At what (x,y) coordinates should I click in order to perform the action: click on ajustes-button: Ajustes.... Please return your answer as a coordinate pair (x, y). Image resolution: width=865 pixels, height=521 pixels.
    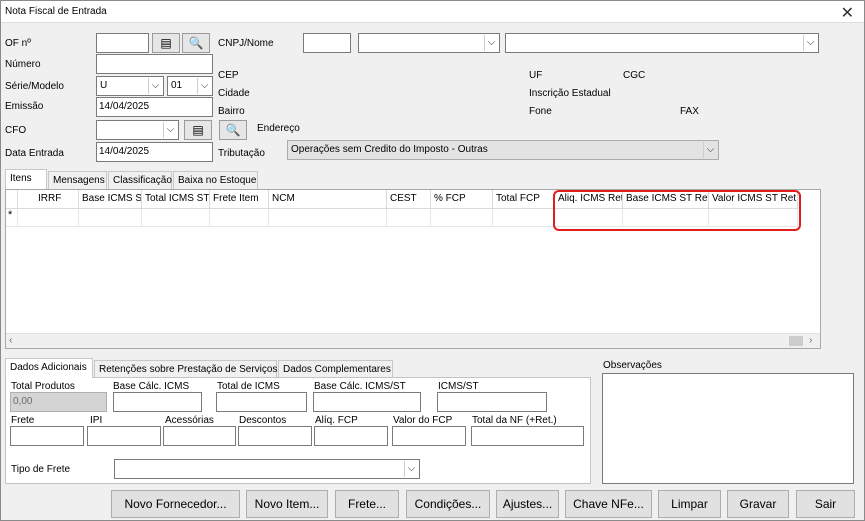
    Looking at the image, I should click on (527, 504).